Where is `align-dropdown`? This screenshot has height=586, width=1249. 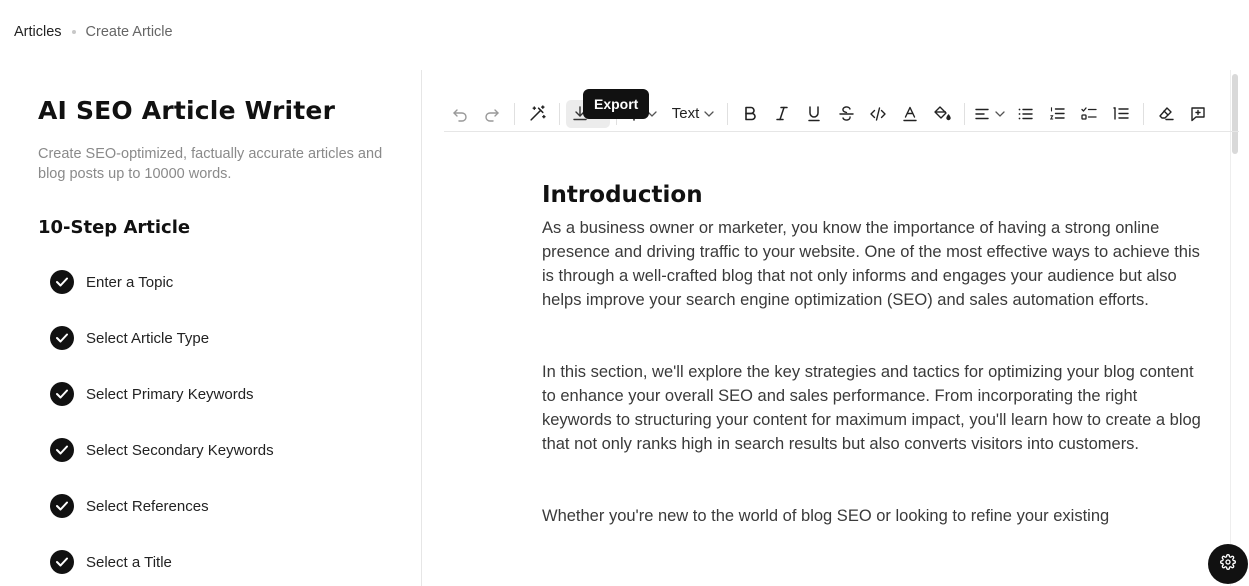
align-dropdown is located at coordinates (990, 114).